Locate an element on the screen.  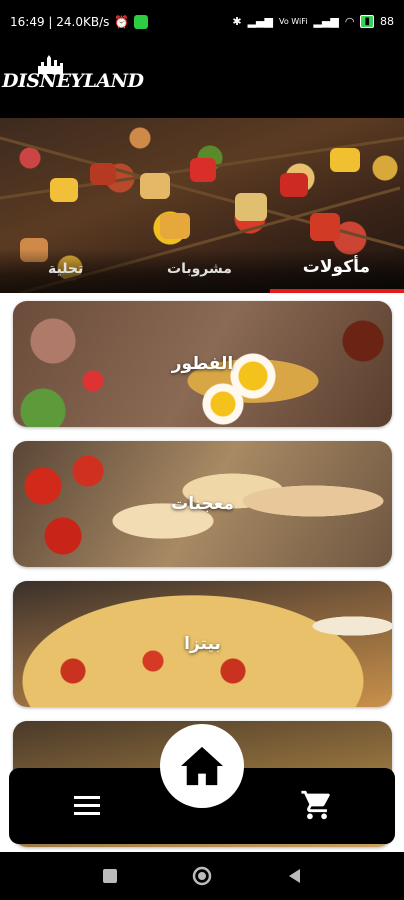
square-icon is located at coordinates (110, 876).